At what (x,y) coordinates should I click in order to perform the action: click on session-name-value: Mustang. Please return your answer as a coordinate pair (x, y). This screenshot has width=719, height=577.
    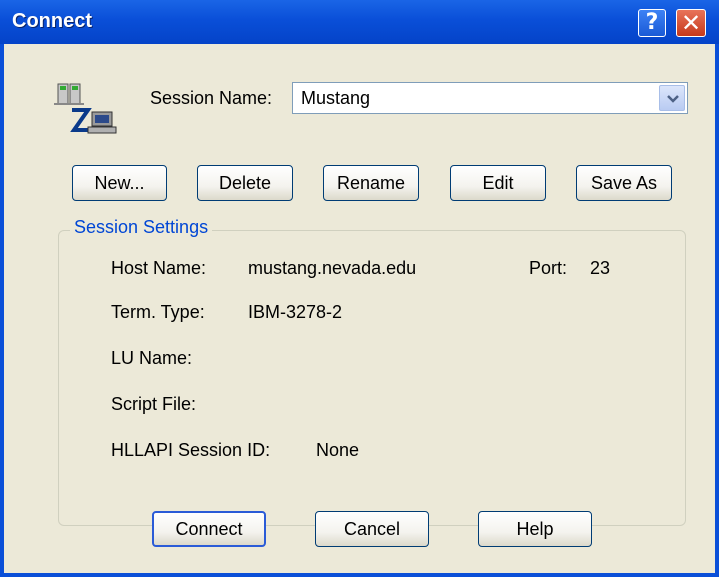
    Looking at the image, I should click on (336, 98).